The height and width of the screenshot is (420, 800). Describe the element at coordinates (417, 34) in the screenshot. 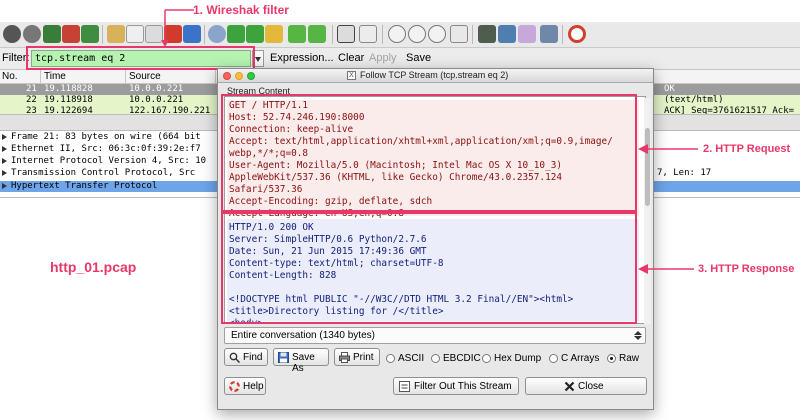

I see `zoom-out-icon` at that location.